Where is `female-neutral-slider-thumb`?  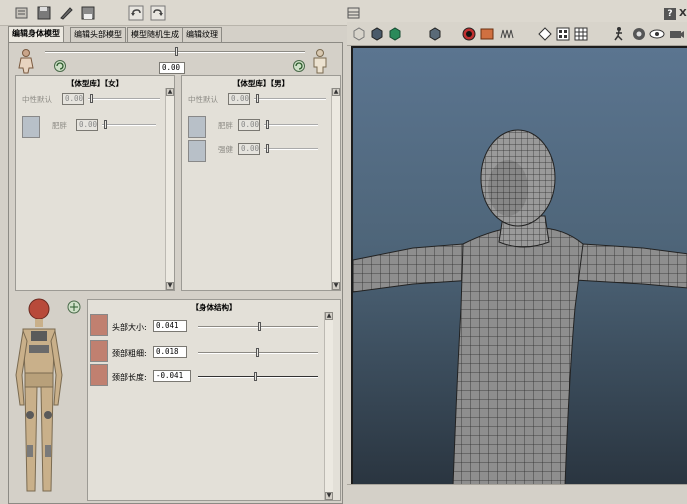 female-neutral-slider-thumb is located at coordinates (91, 98).